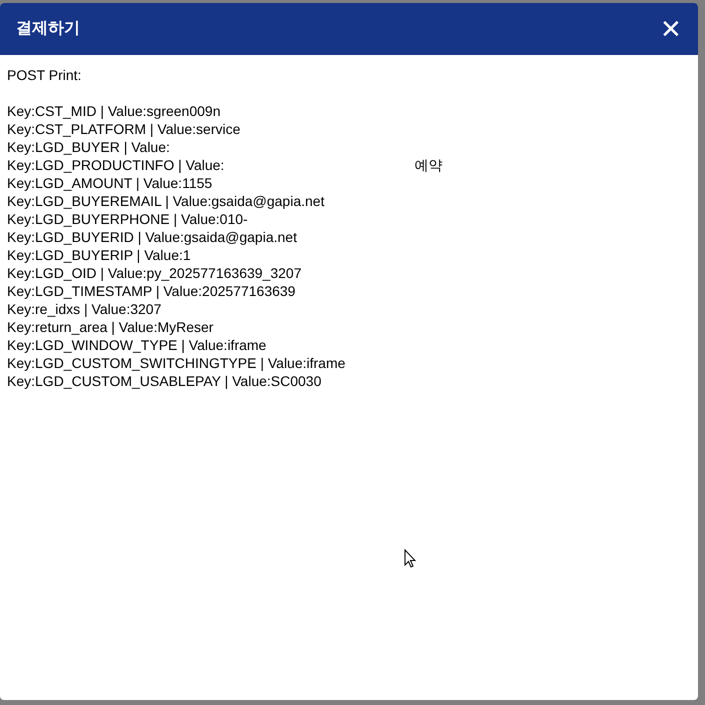  What do you see at coordinates (109, 183) in the screenshot?
I see `key-value-line: Key:LGD_AMOUNT | Value:1155` at bounding box center [109, 183].